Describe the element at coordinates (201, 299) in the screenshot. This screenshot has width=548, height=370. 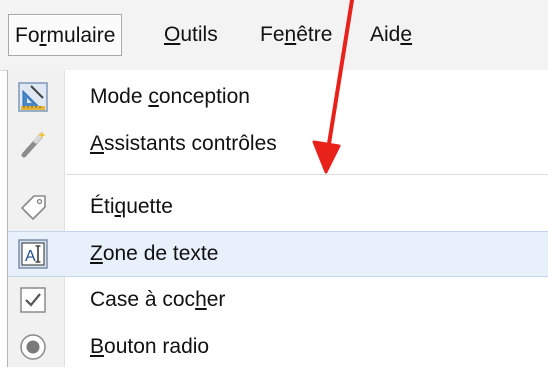
I see `label-mnemonic: h` at that location.